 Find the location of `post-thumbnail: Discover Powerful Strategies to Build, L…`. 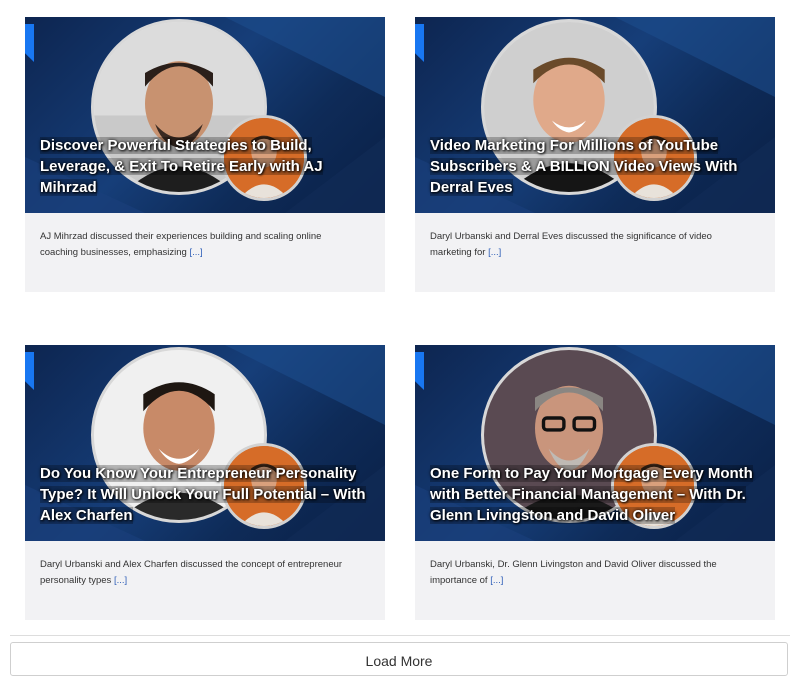

post-thumbnail: Discover Powerful Strategies to Build, L… is located at coordinates (205, 115).